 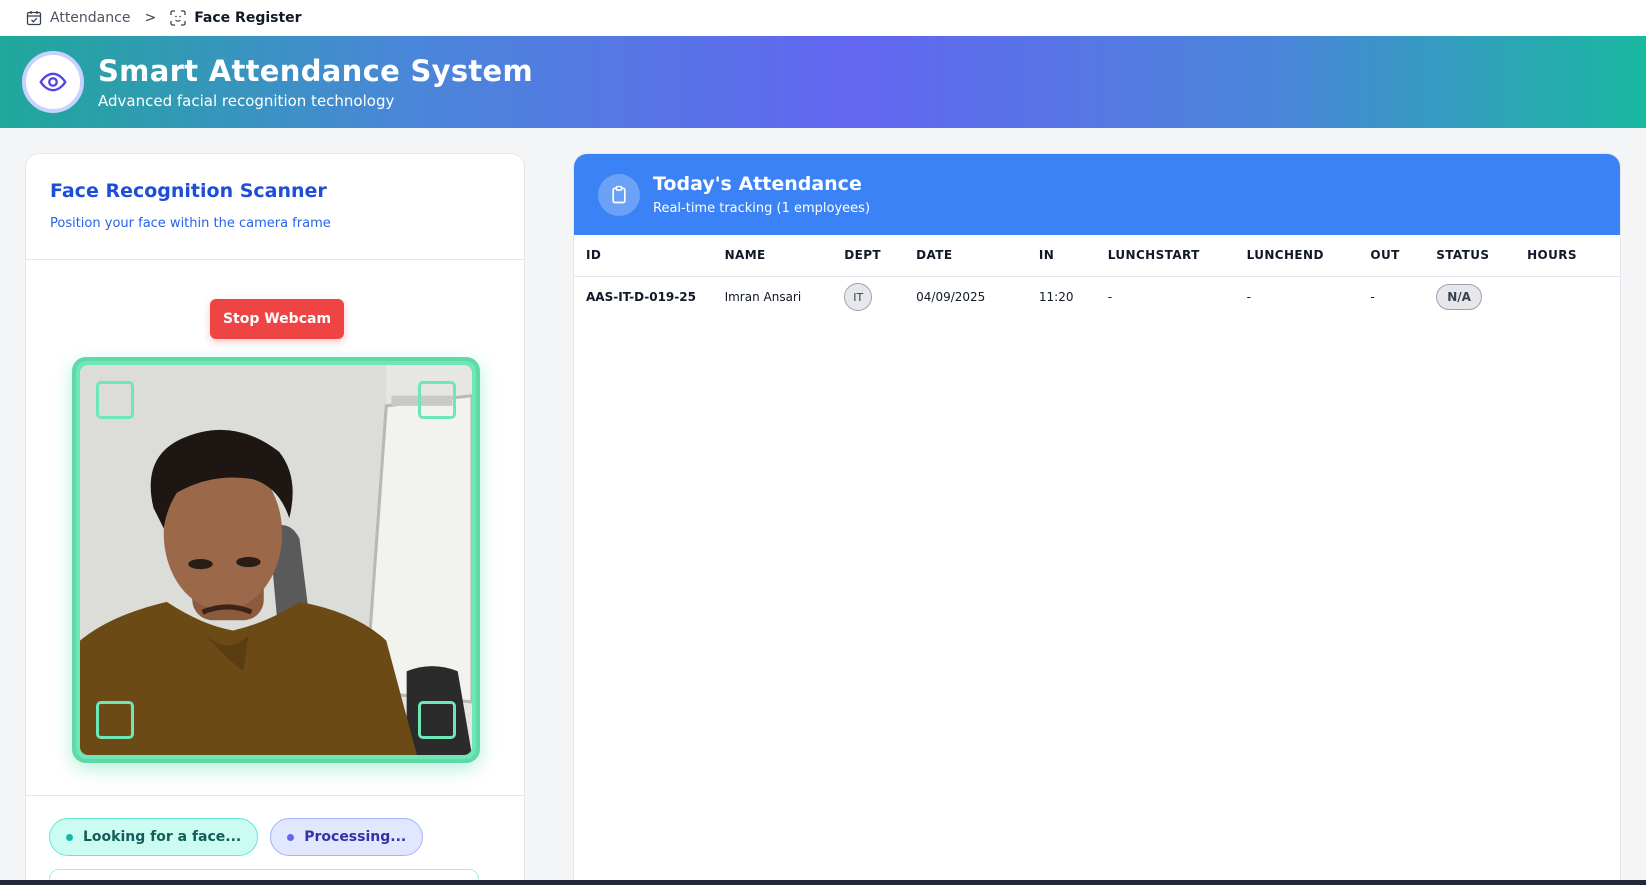 I want to click on app-subtitle: Advanced facial recognition technology, so click(x=246, y=101).